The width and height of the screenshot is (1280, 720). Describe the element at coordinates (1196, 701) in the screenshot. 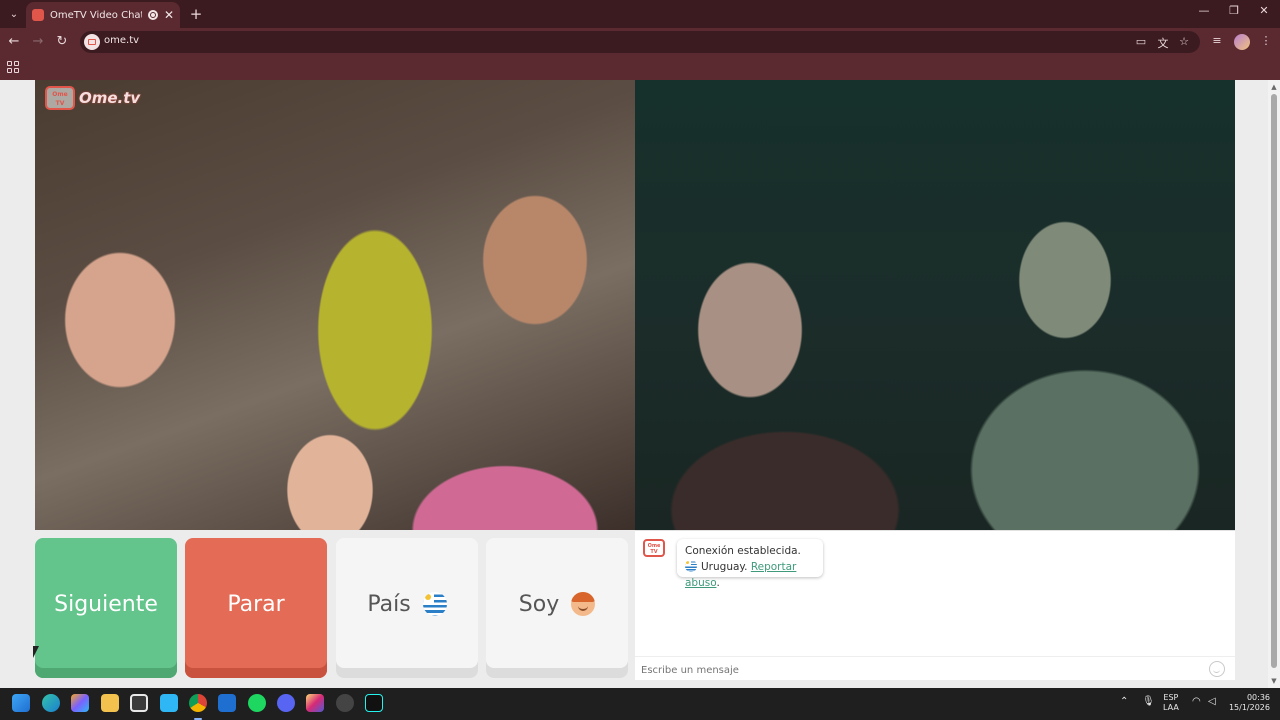

I see `wifi-icon: ◠` at that location.